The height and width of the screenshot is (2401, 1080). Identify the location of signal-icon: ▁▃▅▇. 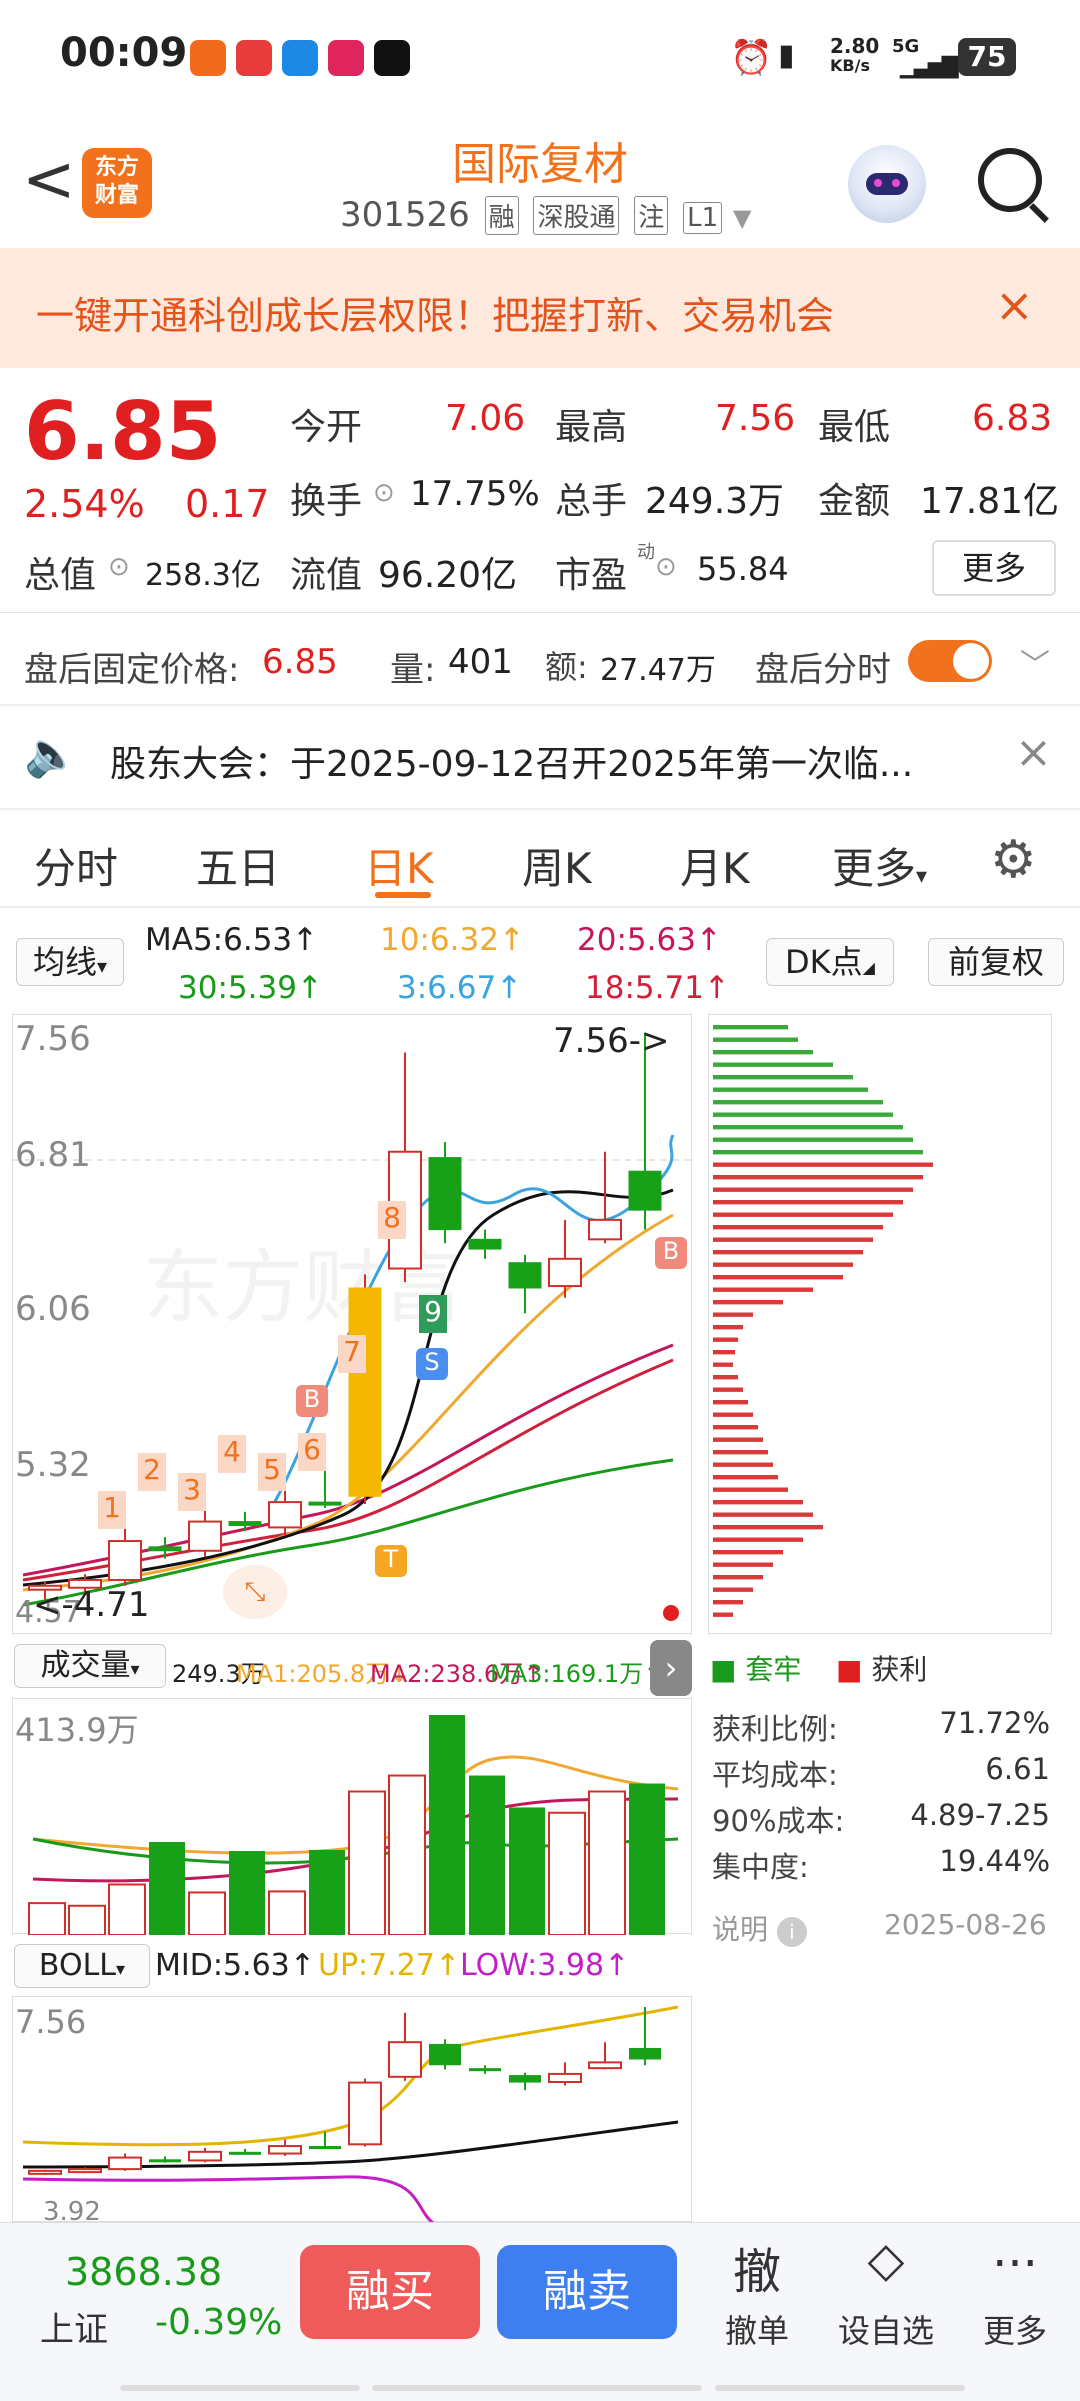
(929, 66).